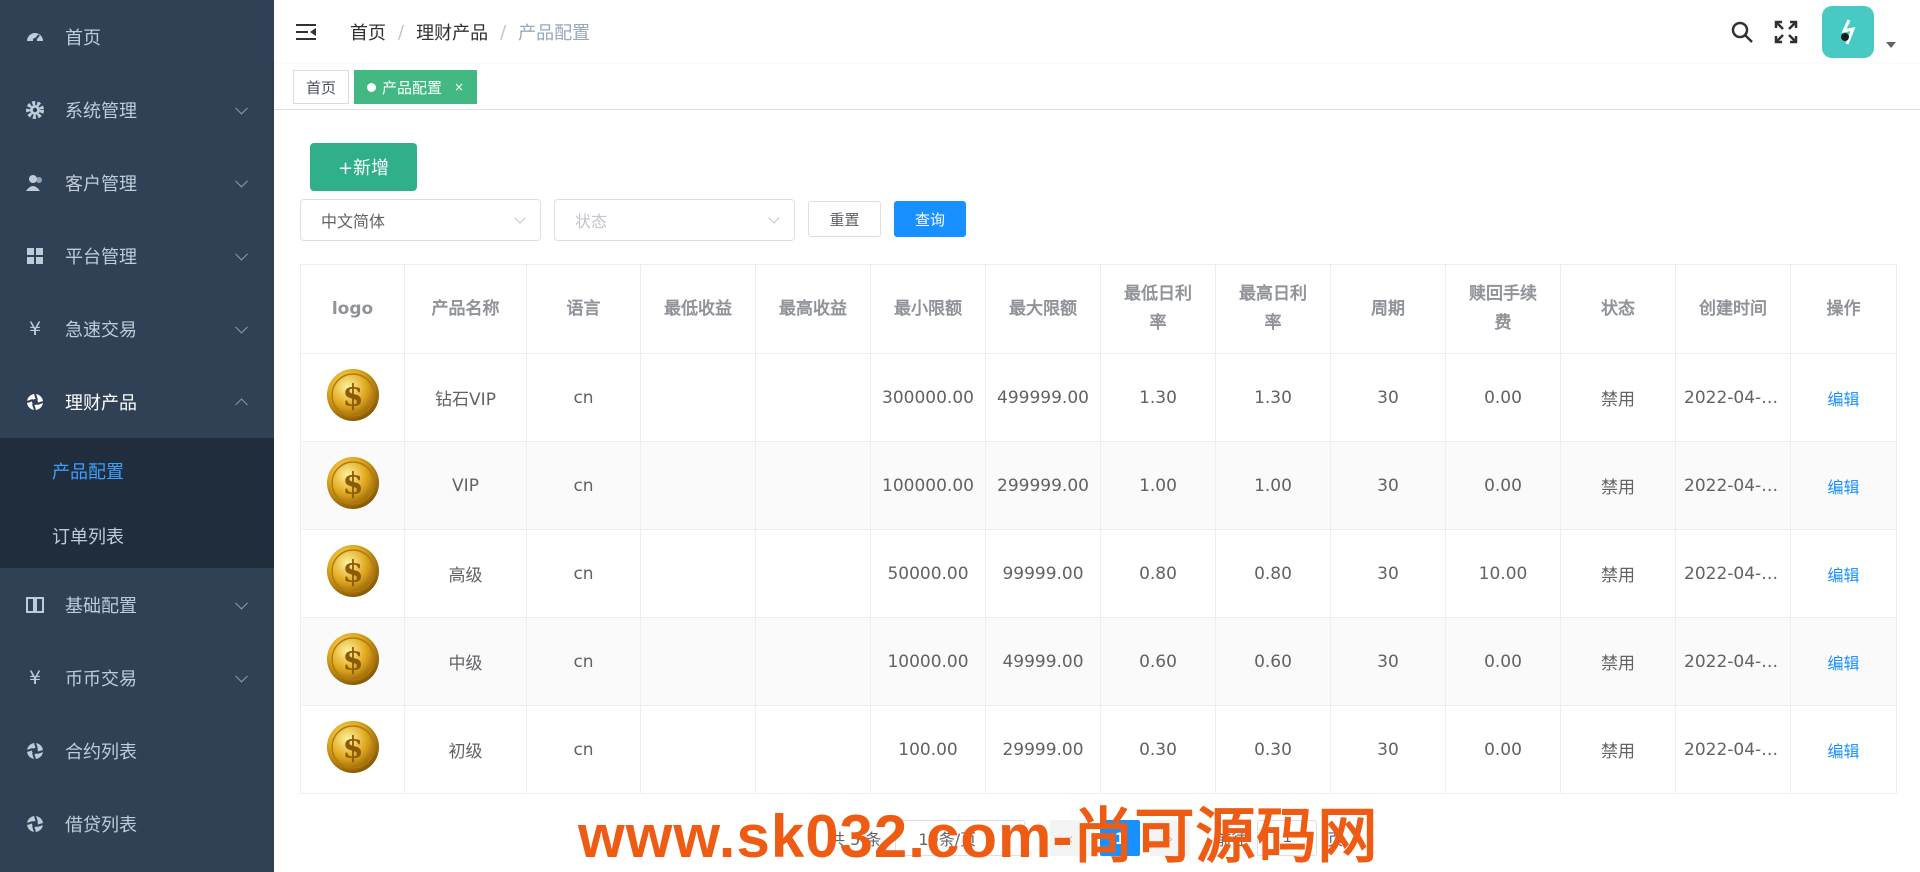 This screenshot has height=872, width=1920. I want to click on sidebar-item-loans: 借贷列表, so click(137, 823).